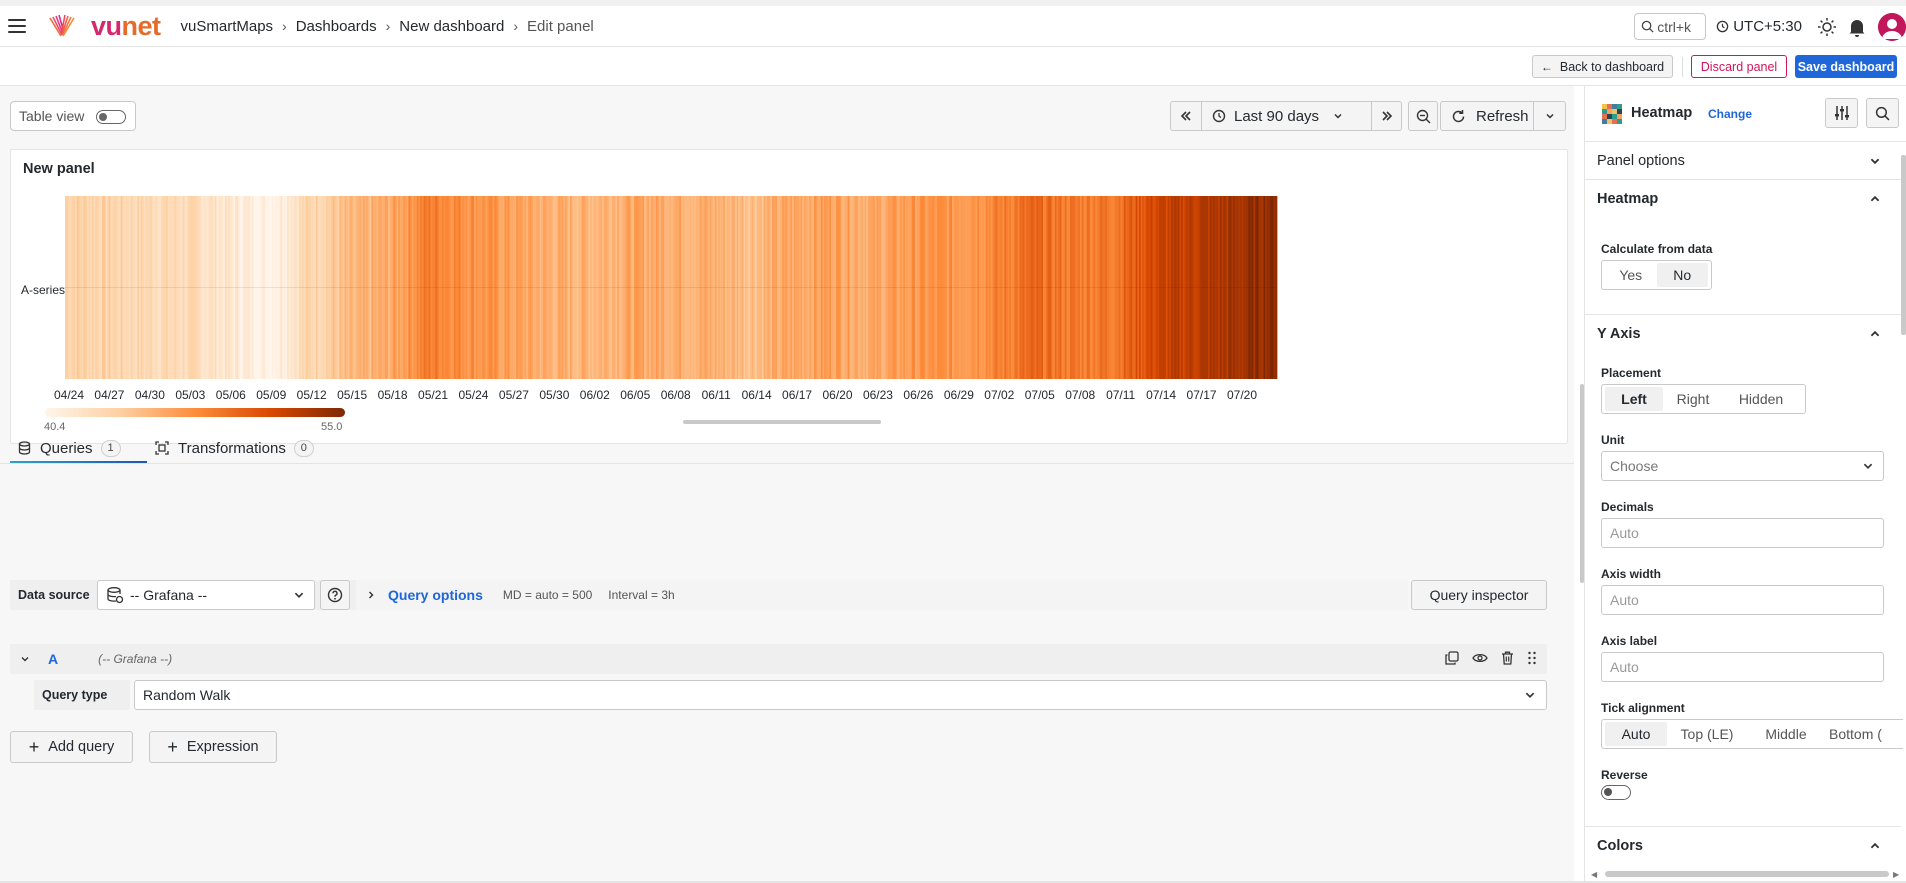  Describe the element at coordinates (1742, 466) in the screenshot. I see `unit-select: Choose` at that location.